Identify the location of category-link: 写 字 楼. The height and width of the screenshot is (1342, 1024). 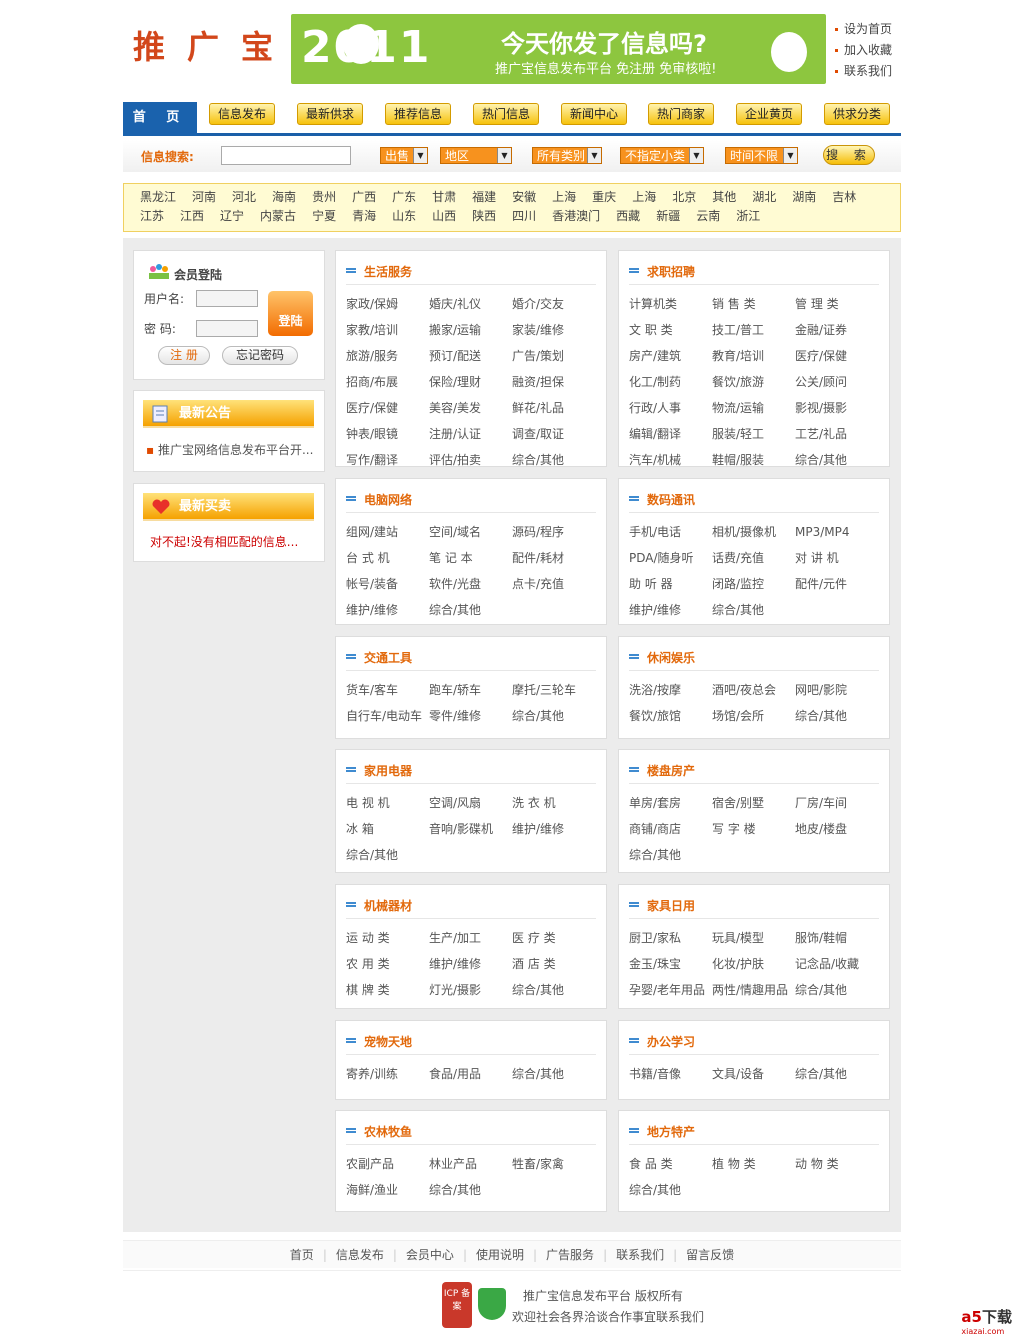
(753, 829).